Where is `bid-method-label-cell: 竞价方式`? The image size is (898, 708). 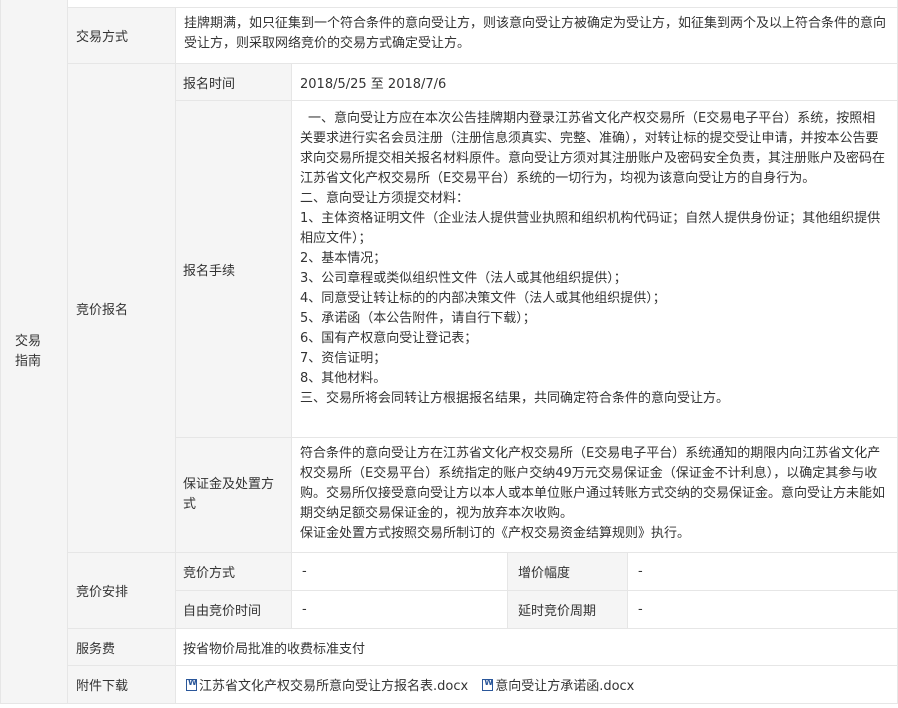
bid-method-label-cell: 竞价方式 is located at coordinates (234, 572).